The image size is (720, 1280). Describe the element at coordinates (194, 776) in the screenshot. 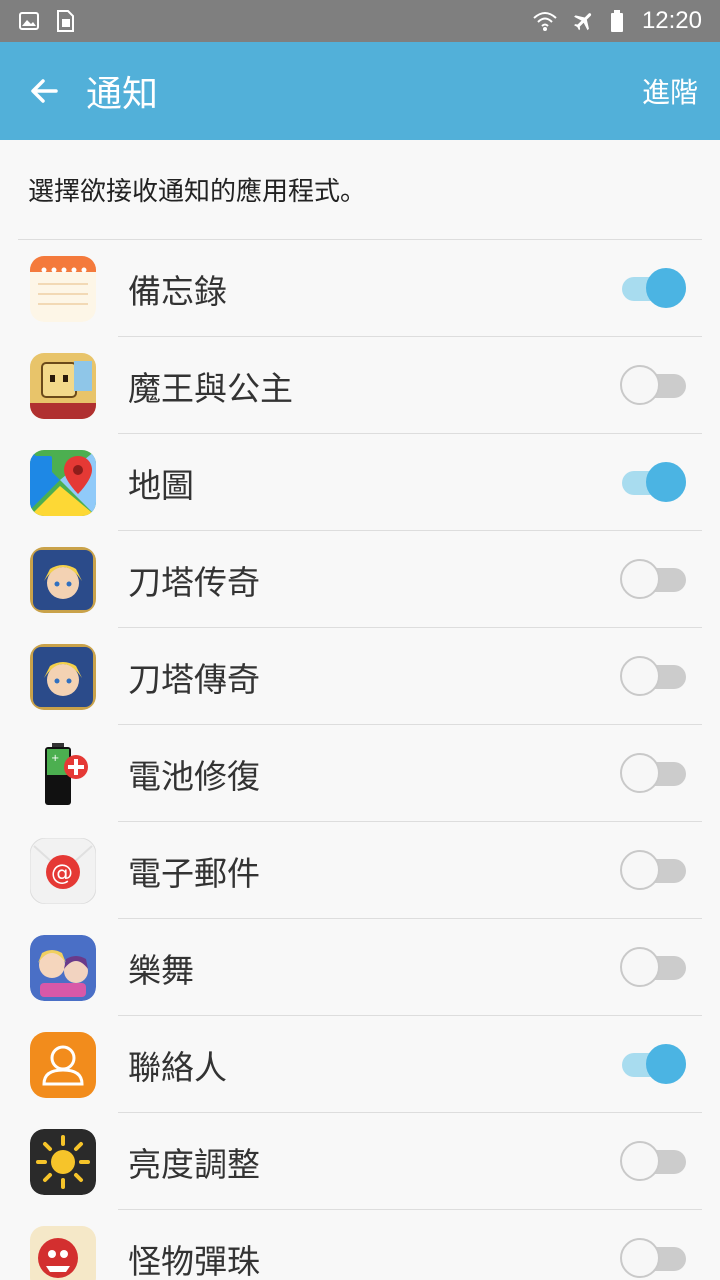

I see `app-name: 電池修復` at that location.